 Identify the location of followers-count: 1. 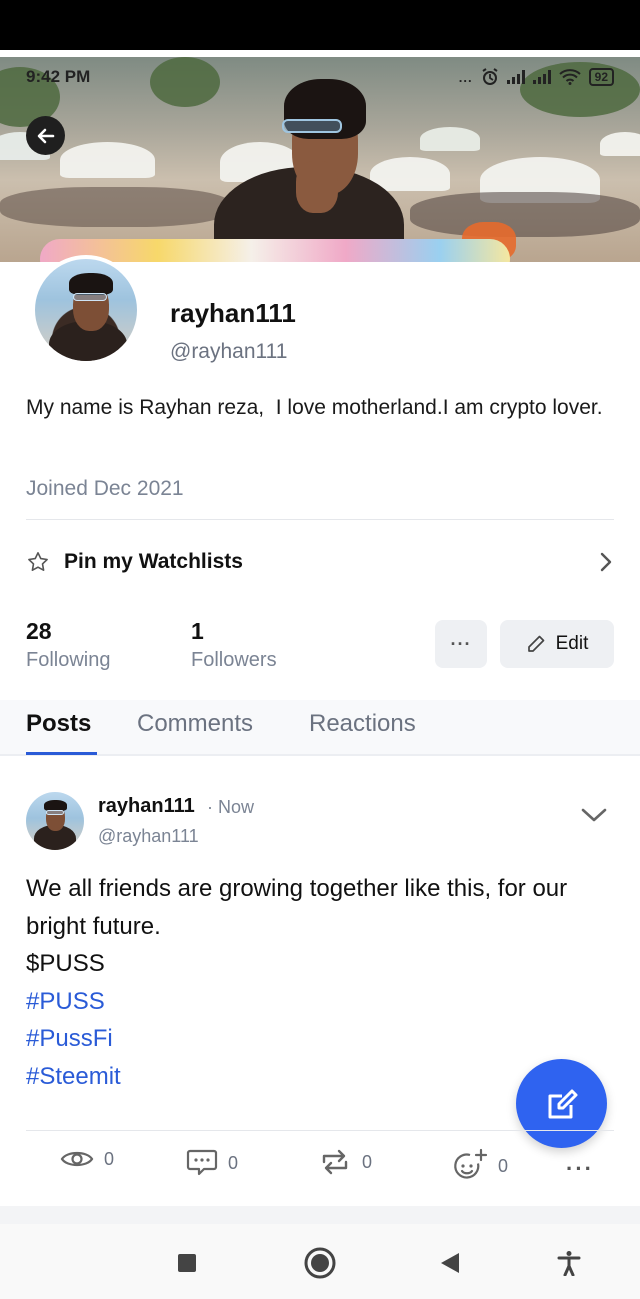
(197, 631).